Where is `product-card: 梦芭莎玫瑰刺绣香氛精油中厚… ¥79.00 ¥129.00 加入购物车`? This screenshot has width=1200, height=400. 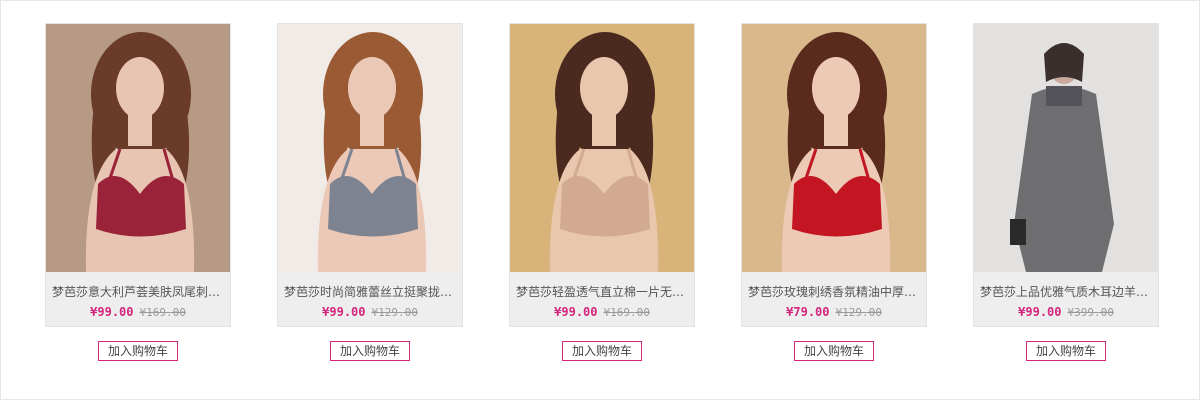 product-card: 梦芭莎玫瑰刺绣香氛精油中厚… ¥79.00 ¥129.00 加入购物车 is located at coordinates (834, 192).